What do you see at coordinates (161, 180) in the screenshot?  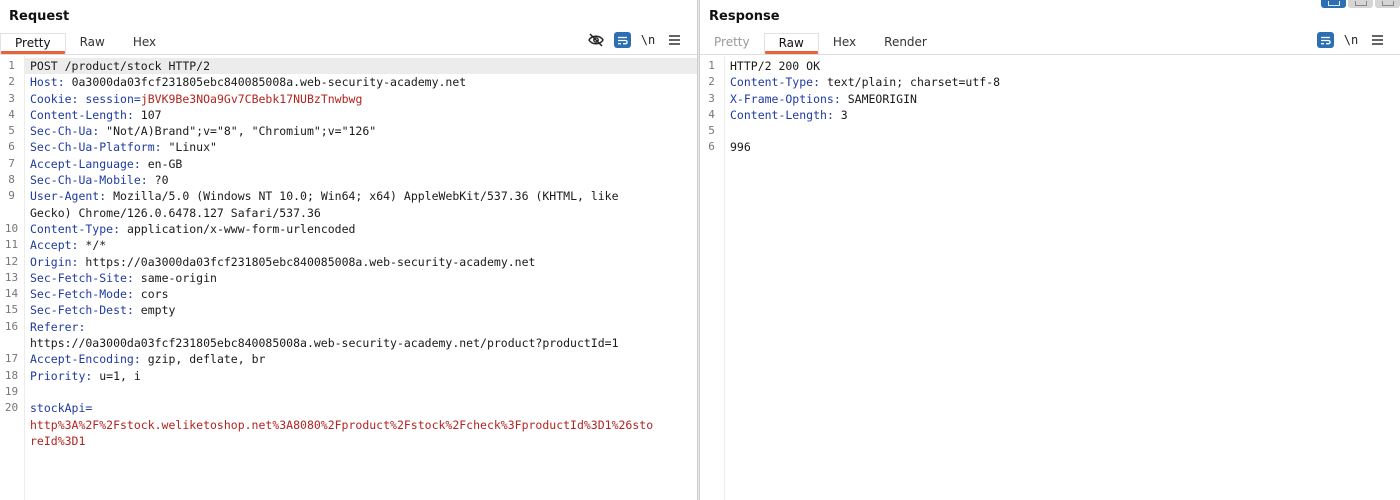 I see `header-value: ?0` at bounding box center [161, 180].